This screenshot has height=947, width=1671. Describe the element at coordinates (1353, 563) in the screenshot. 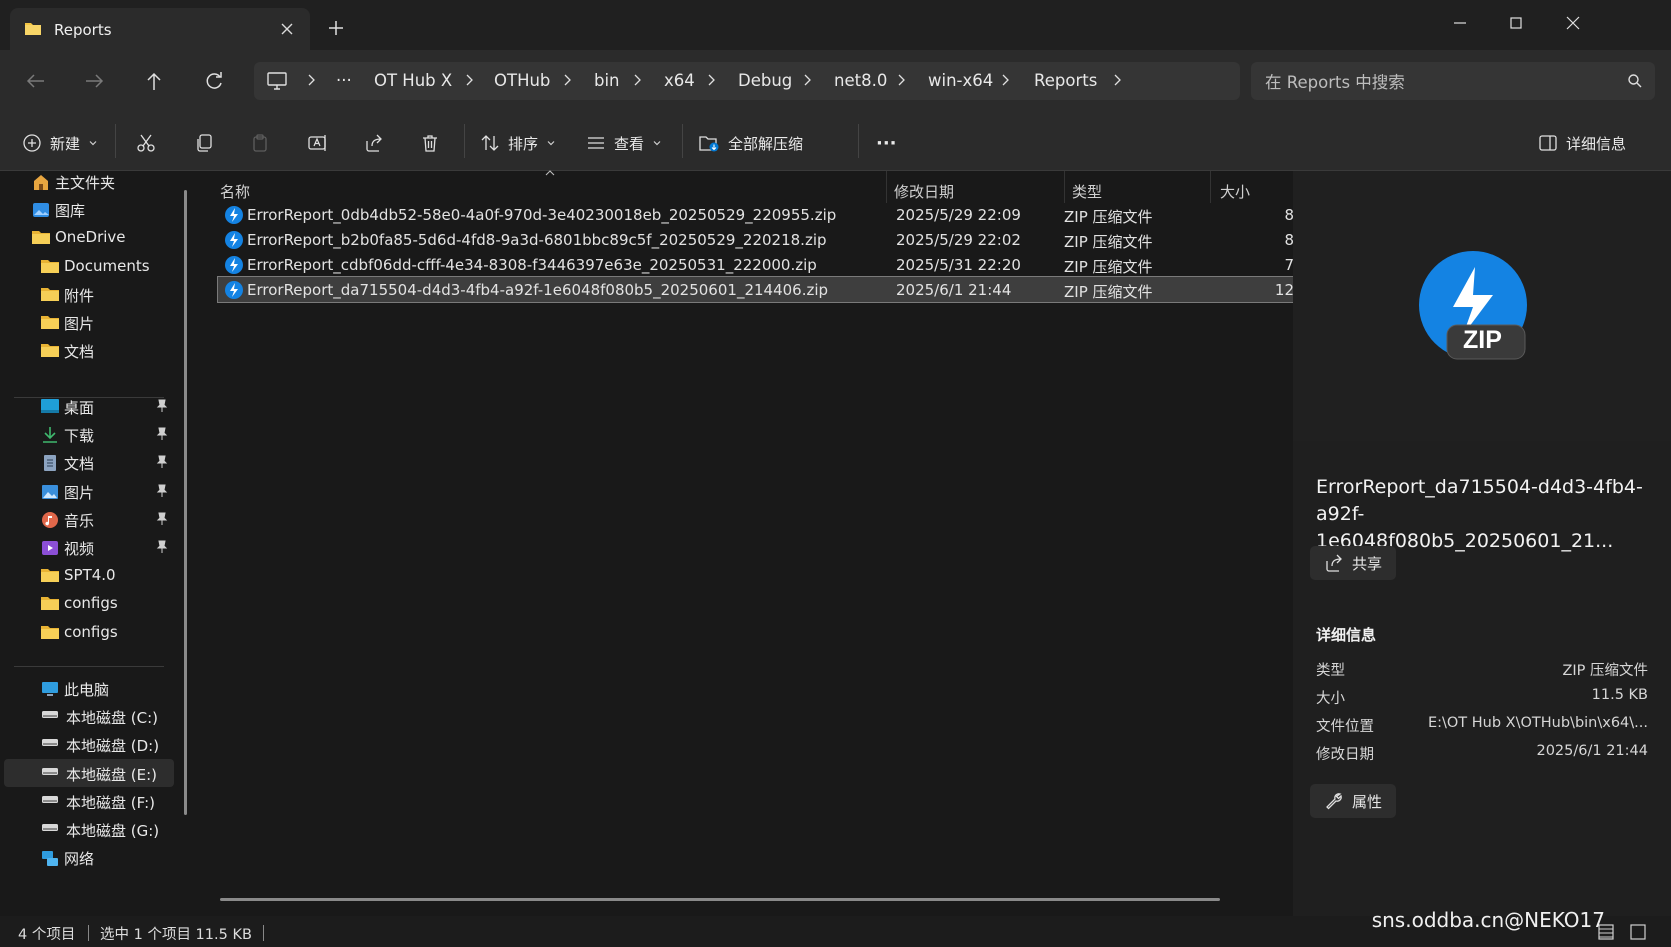

I see `share-pane-button: 共享` at that location.